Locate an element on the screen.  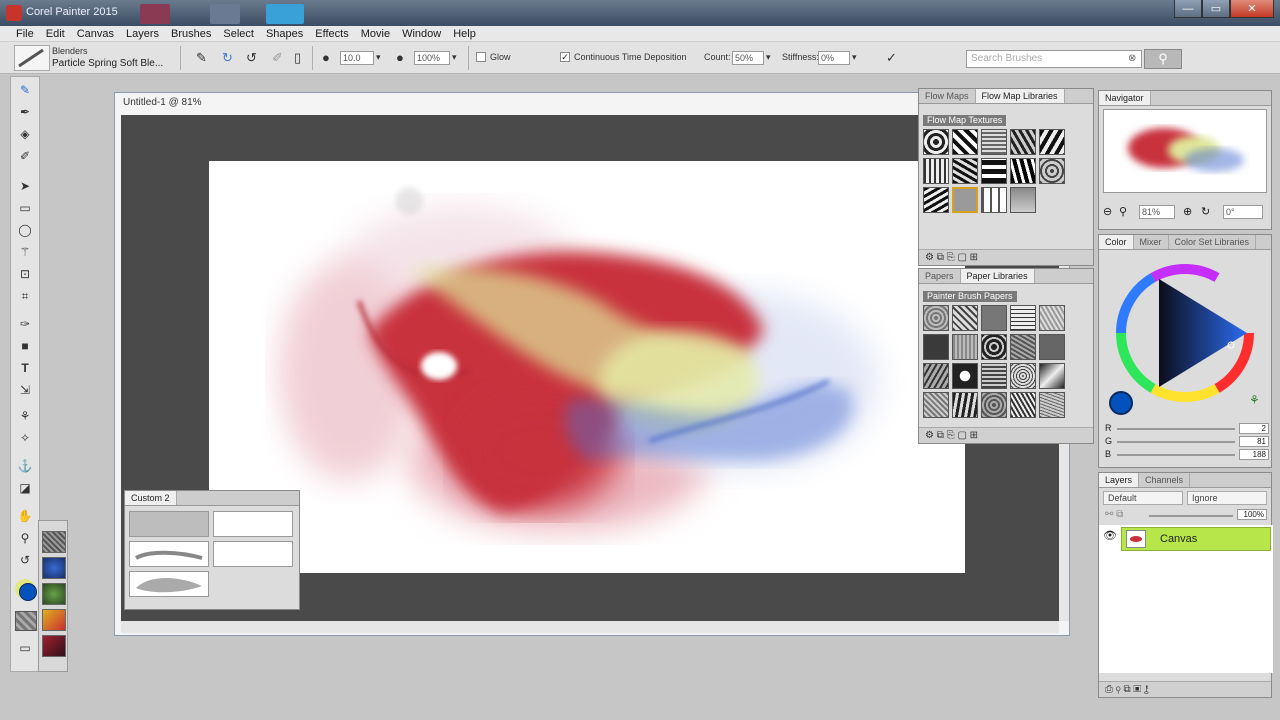
zoom-field: 81% is located at coordinates (1157, 212).